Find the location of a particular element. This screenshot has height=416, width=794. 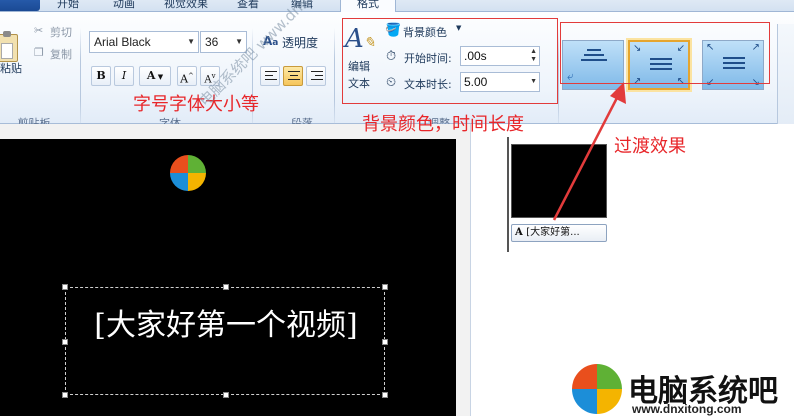

caption-textbox: [大家好第一个视频] is located at coordinates (225, 341).